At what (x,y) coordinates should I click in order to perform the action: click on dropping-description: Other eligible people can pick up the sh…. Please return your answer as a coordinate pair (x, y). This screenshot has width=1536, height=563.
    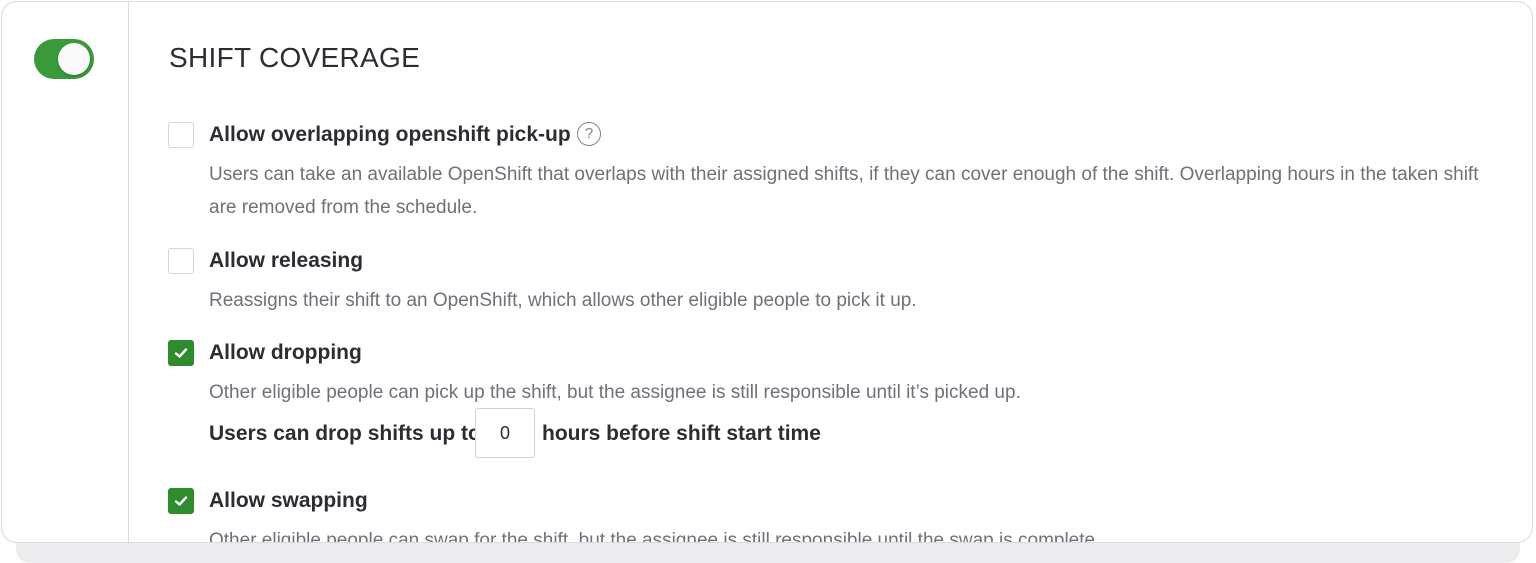
    Looking at the image, I should click on (615, 392).